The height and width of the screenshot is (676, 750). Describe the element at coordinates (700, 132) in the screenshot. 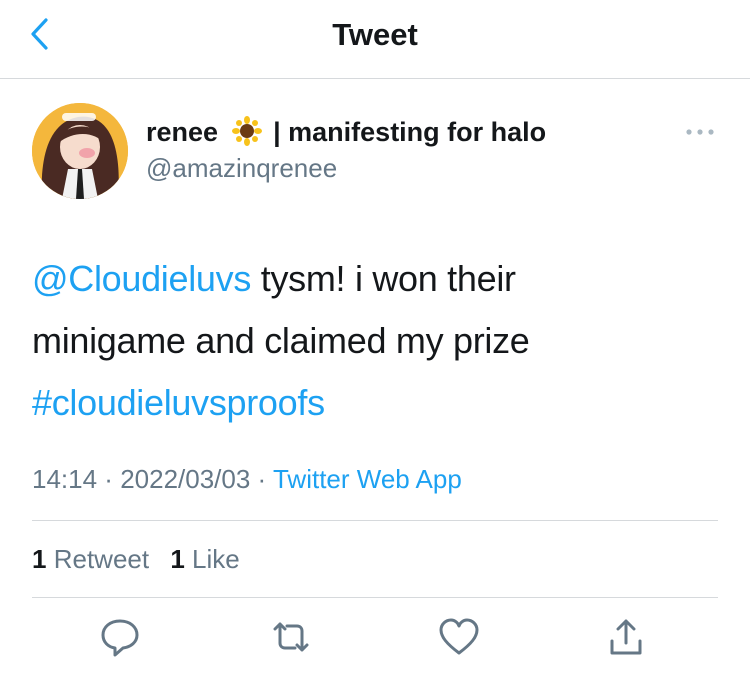

I see `more-horizontal-icon` at that location.